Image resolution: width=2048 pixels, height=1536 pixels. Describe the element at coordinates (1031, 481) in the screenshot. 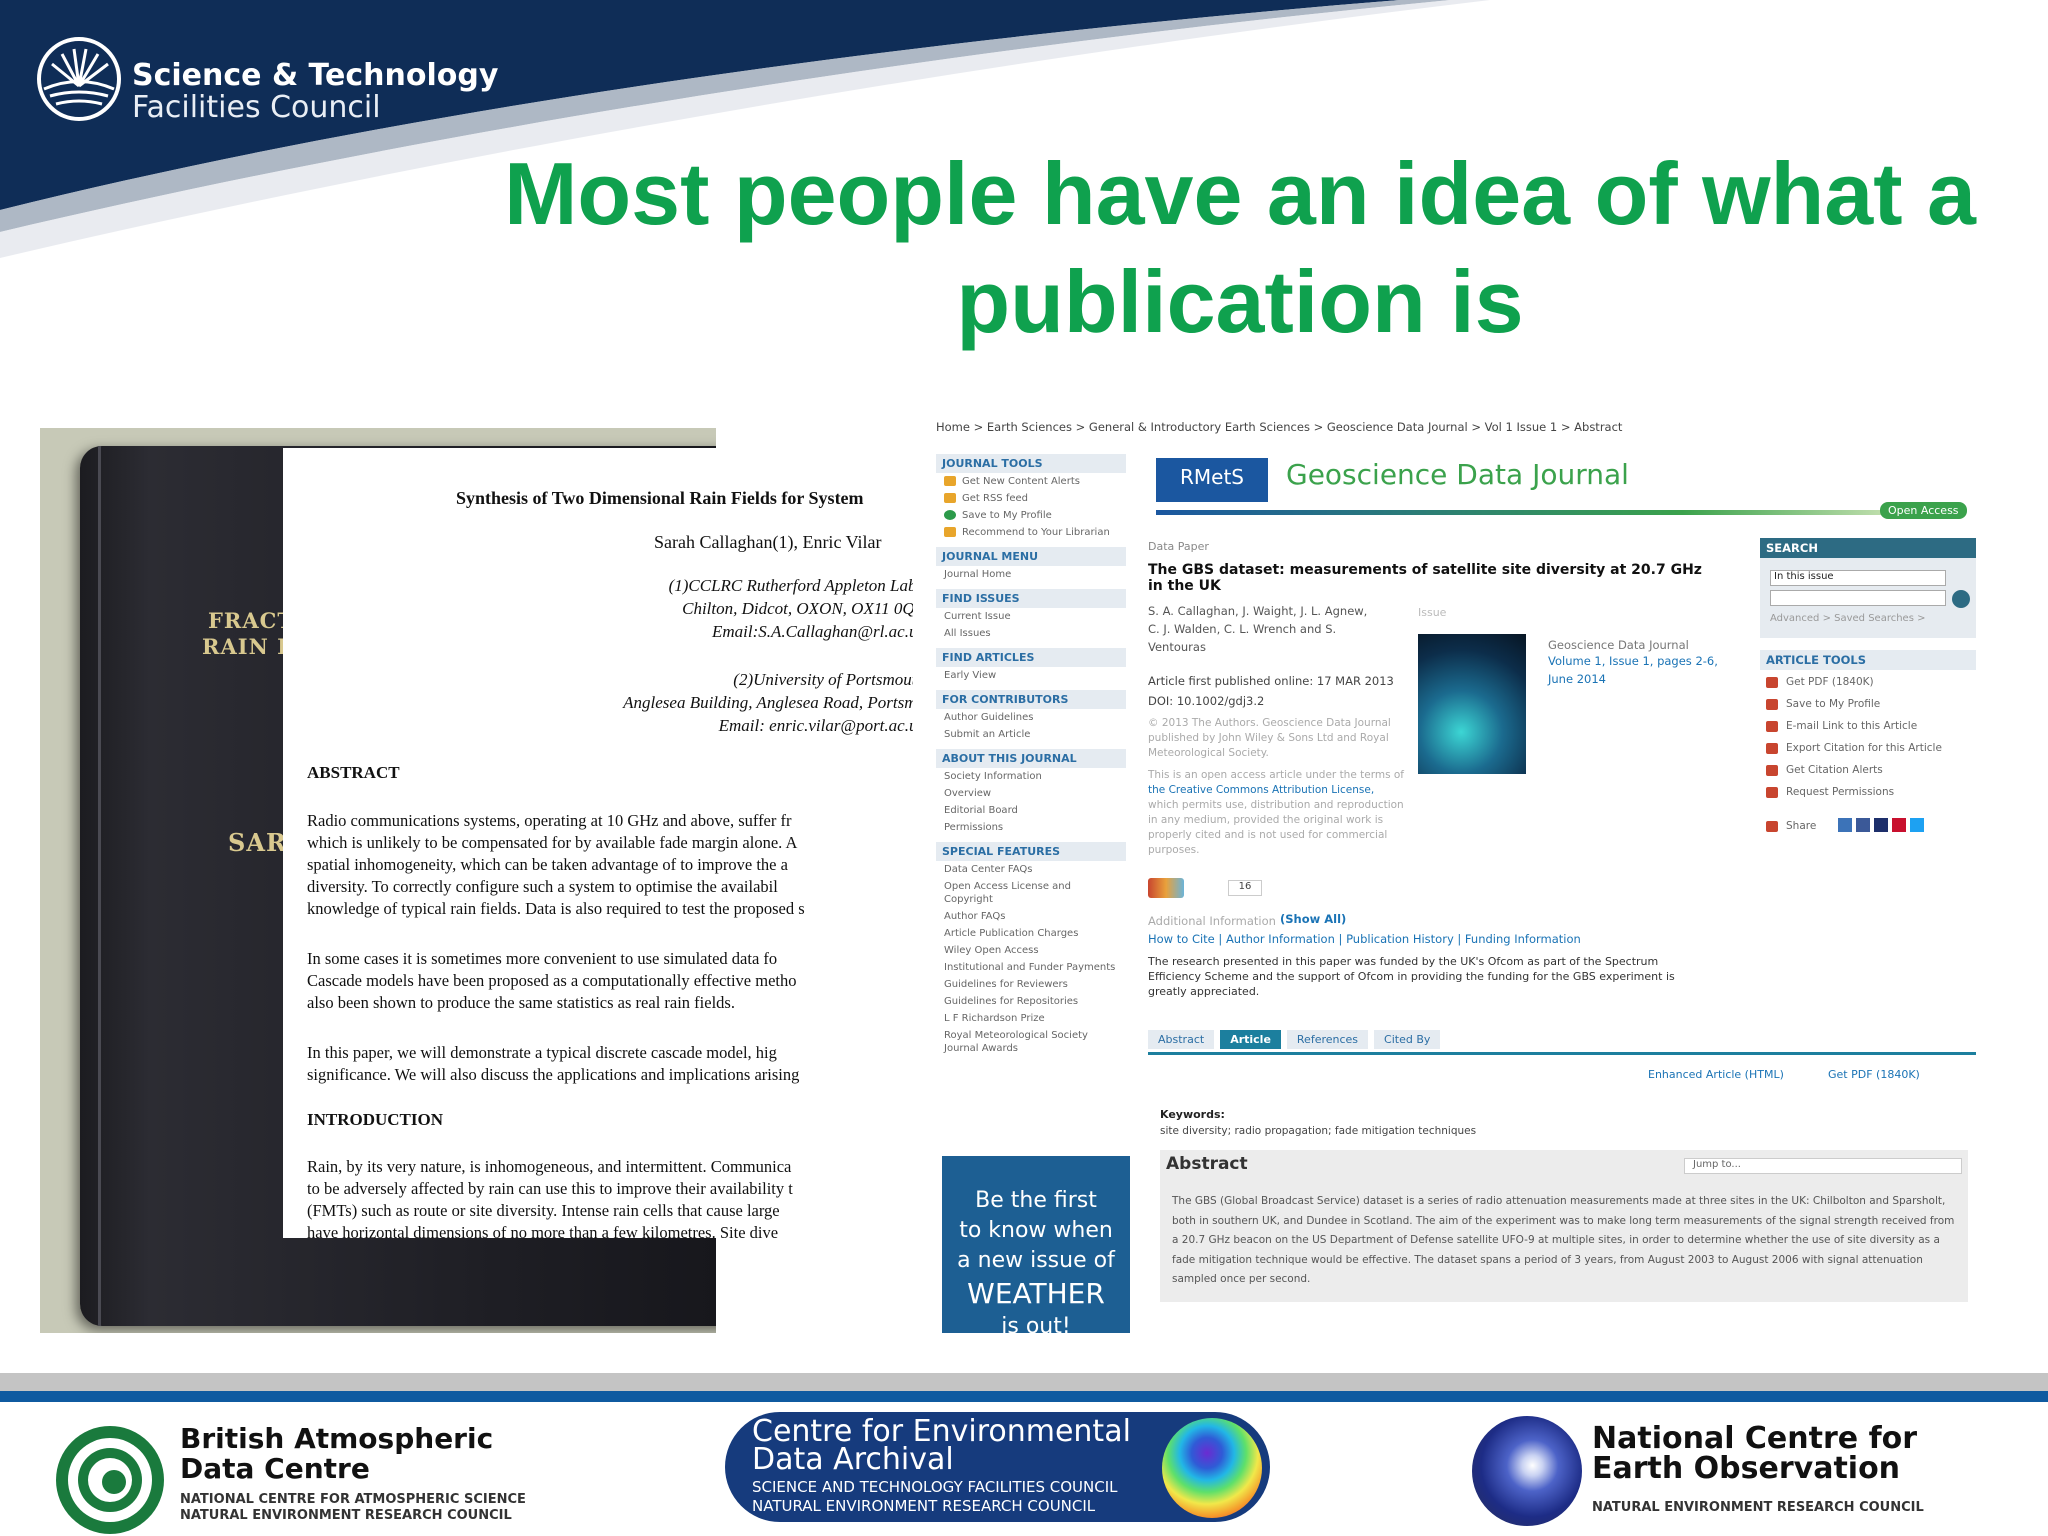

I see `sidebar-item-content-alerts: Get New Content Alerts` at that location.